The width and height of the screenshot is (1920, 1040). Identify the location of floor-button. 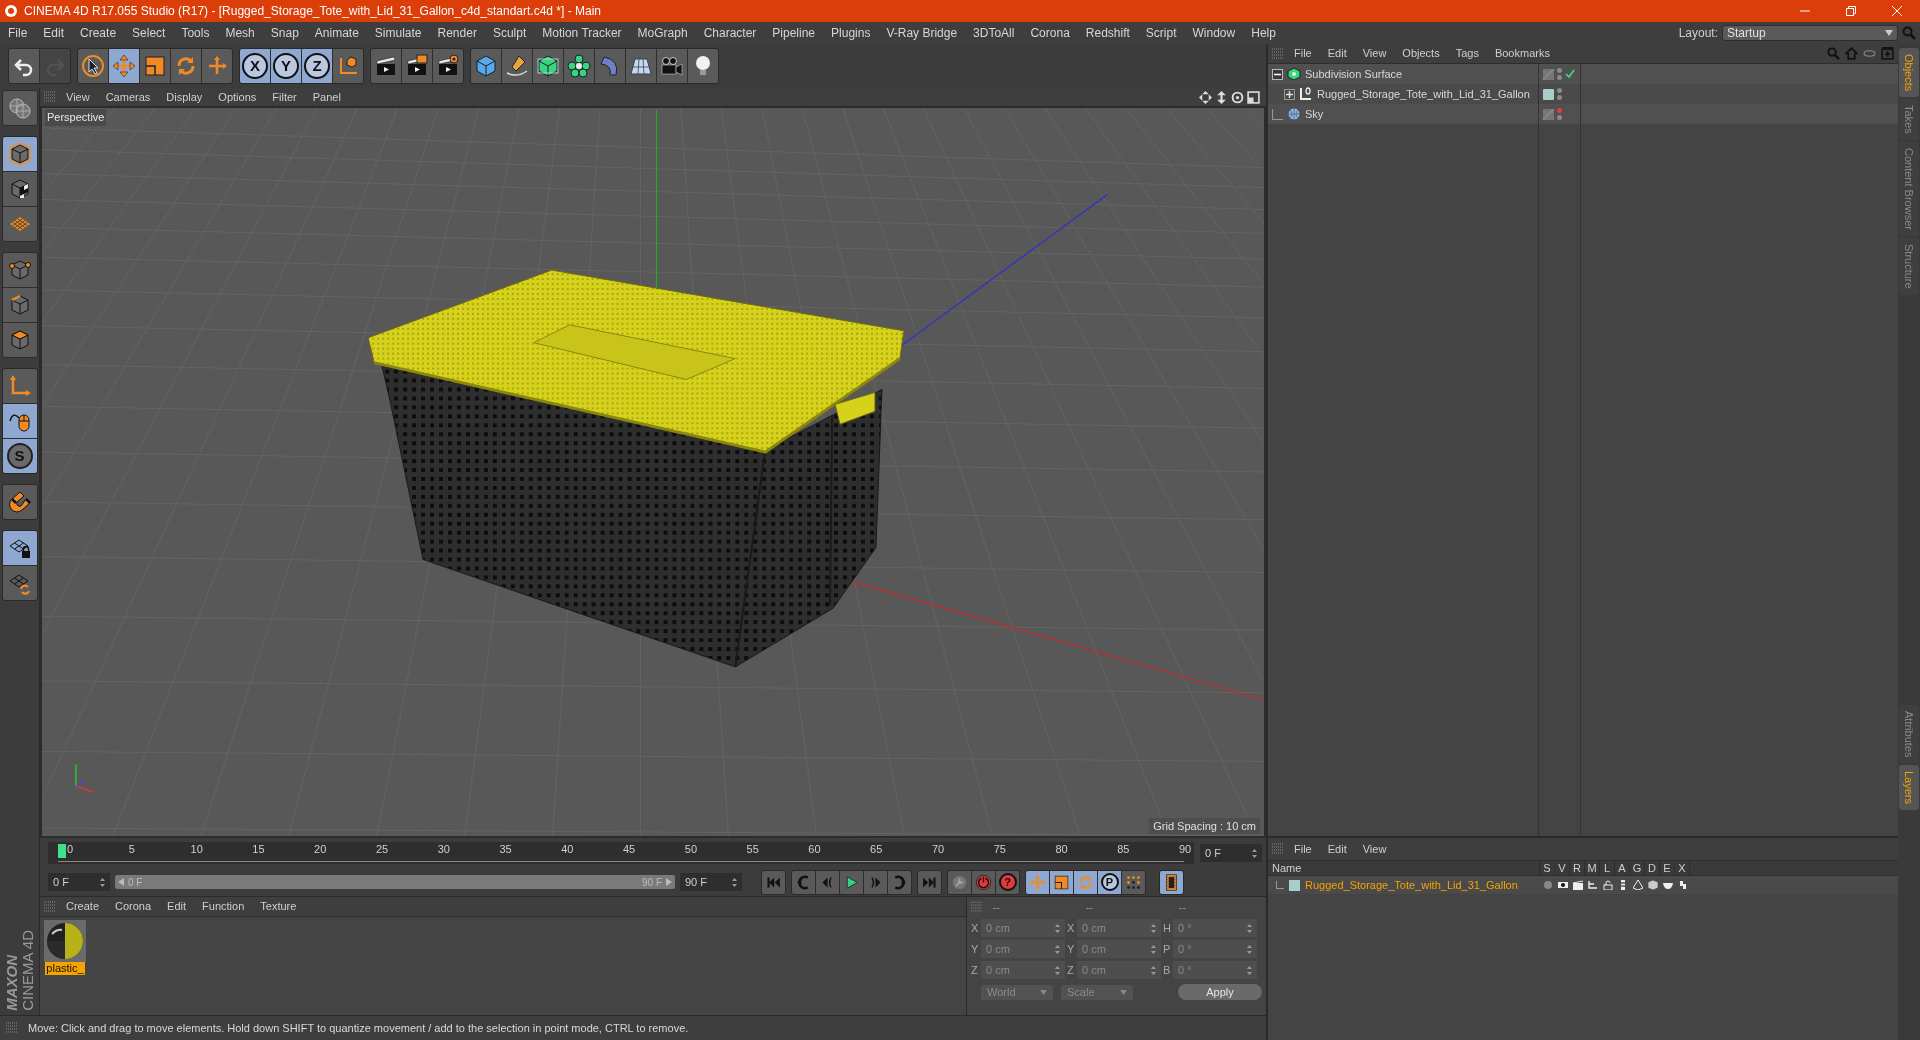
(641, 66).